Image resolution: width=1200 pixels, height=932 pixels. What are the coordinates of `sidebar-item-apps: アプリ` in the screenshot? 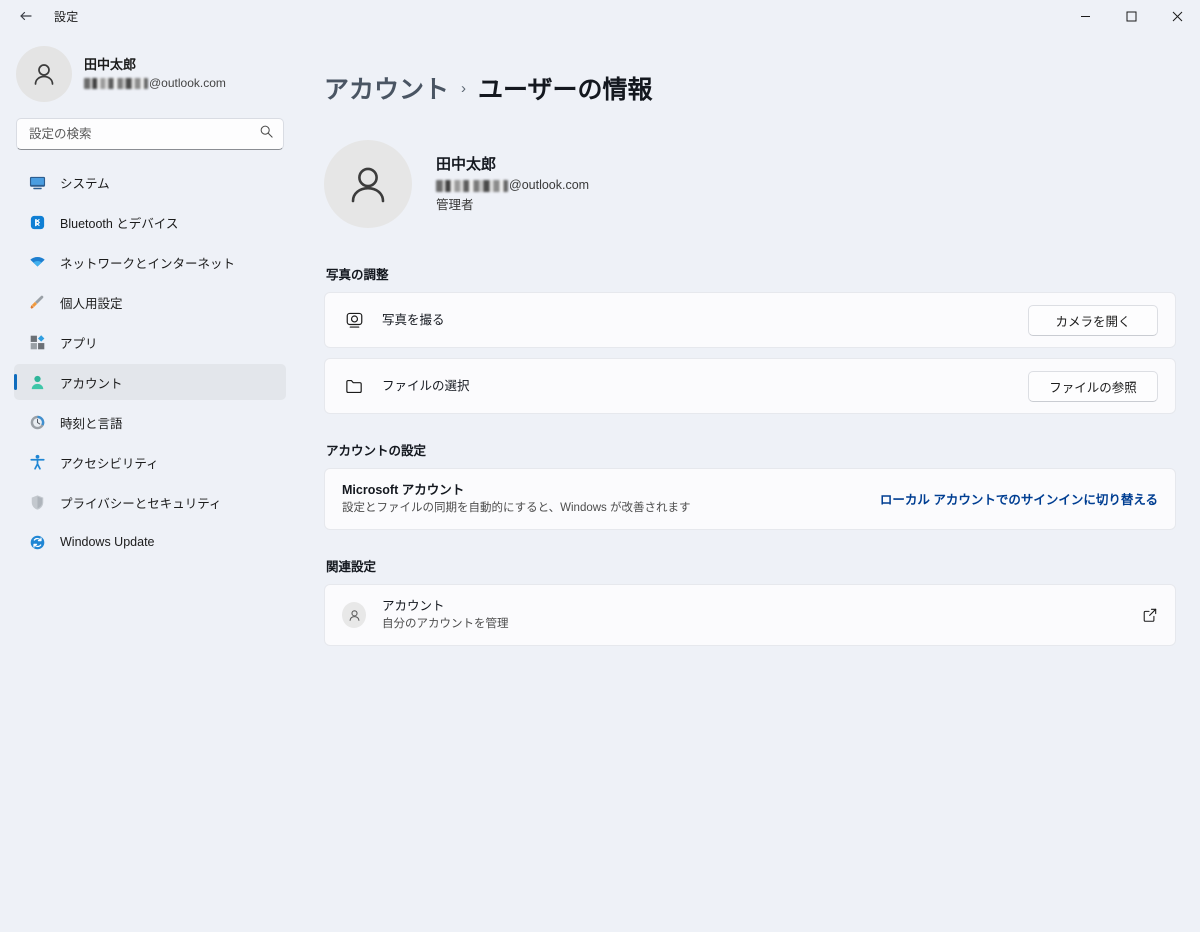 It's located at (150, 342).